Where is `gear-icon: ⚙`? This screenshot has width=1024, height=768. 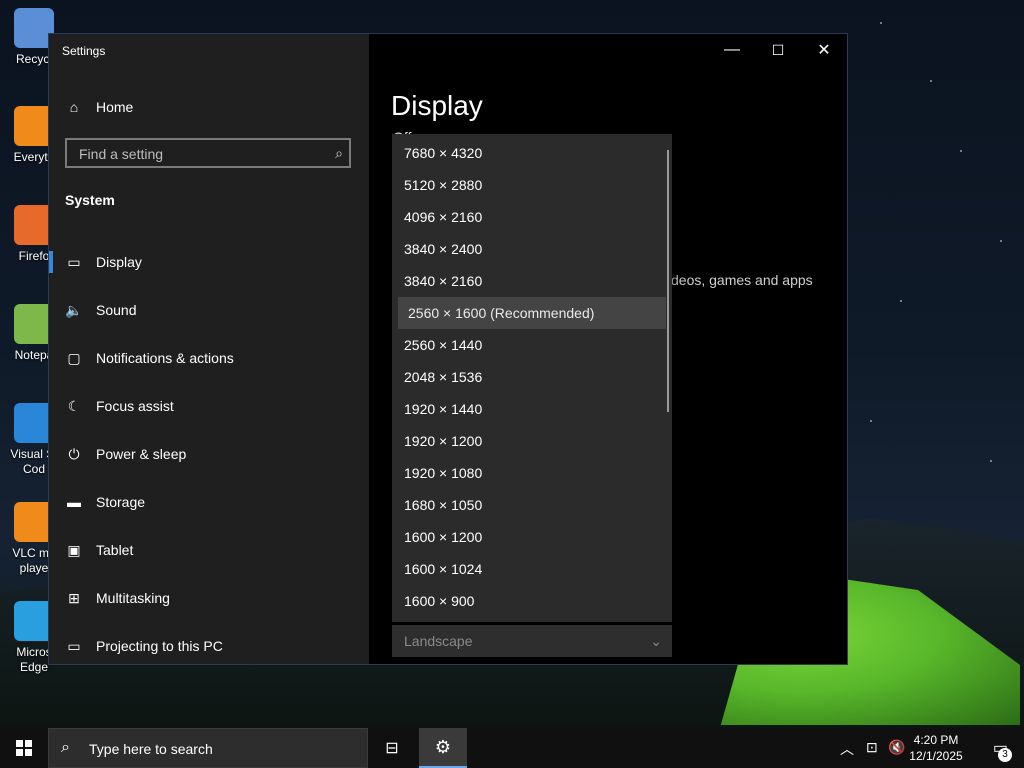 gear-icon: ⚙ is located at coordinates (443, 746).